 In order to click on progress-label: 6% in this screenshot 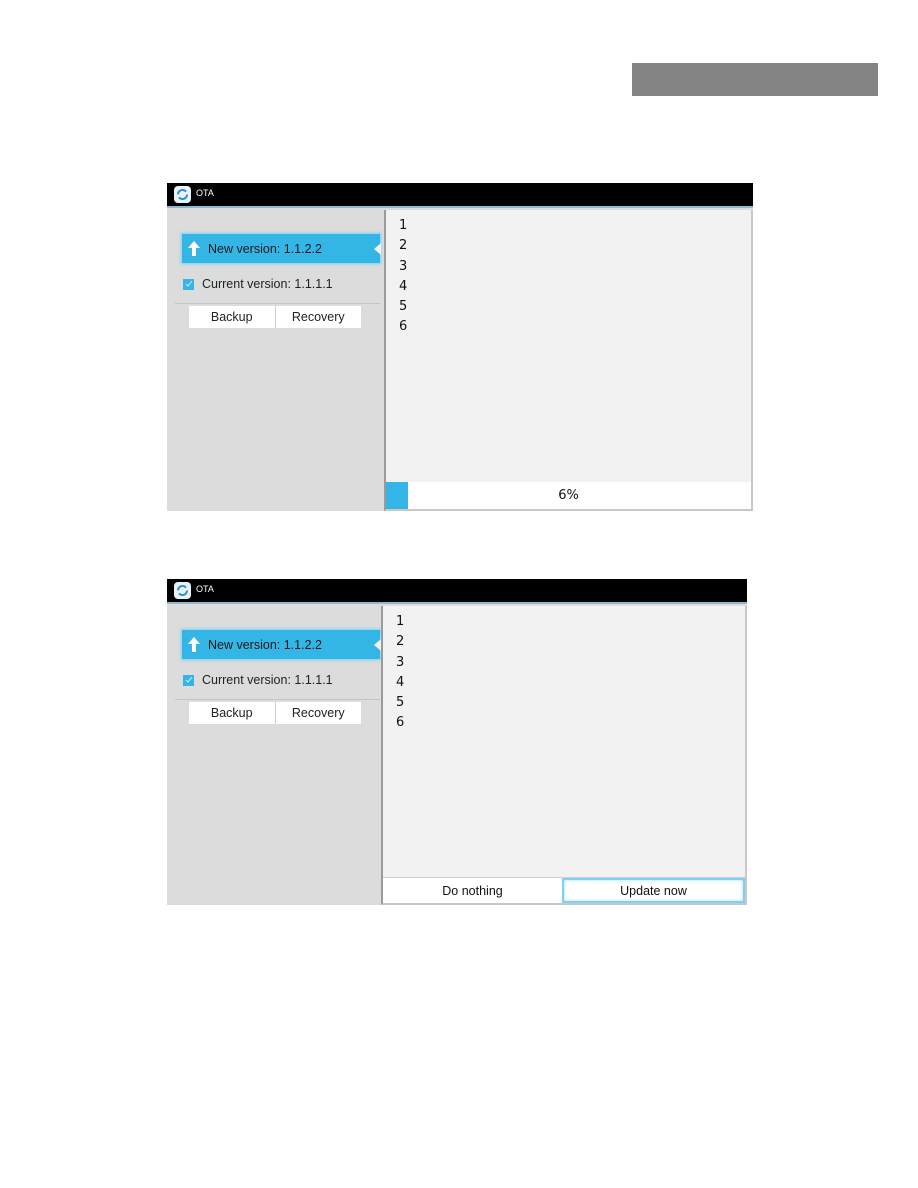, I will do `click(568, 495)`.